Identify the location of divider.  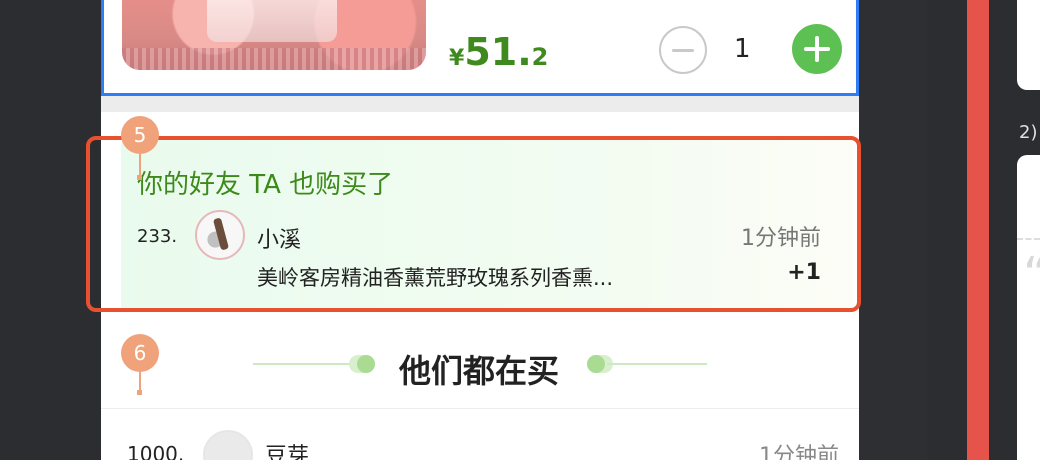
(480, 408).